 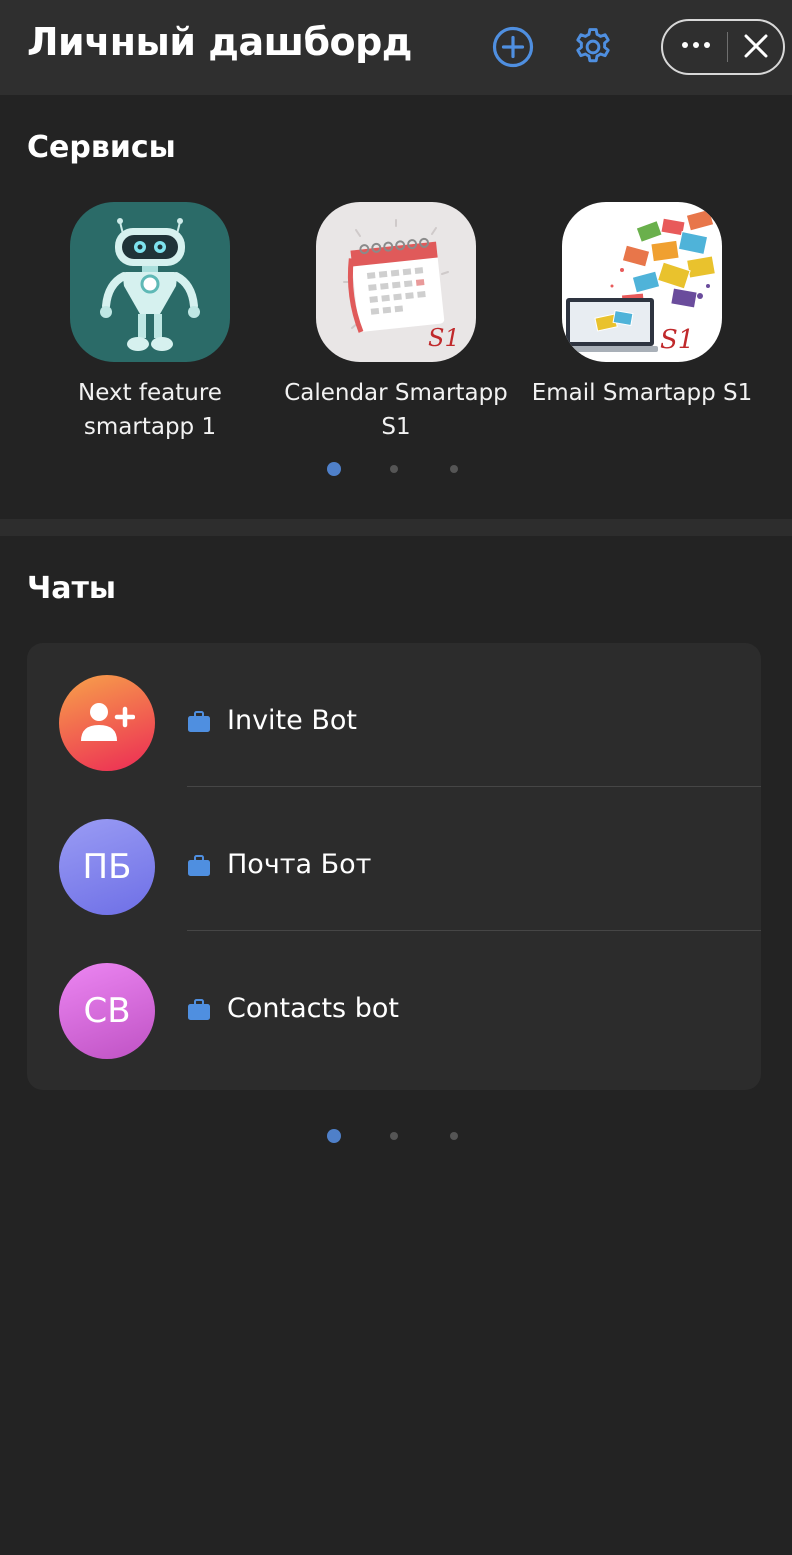 I want to click on chat-name: Contacts bot, so click(x=313, y=1008).